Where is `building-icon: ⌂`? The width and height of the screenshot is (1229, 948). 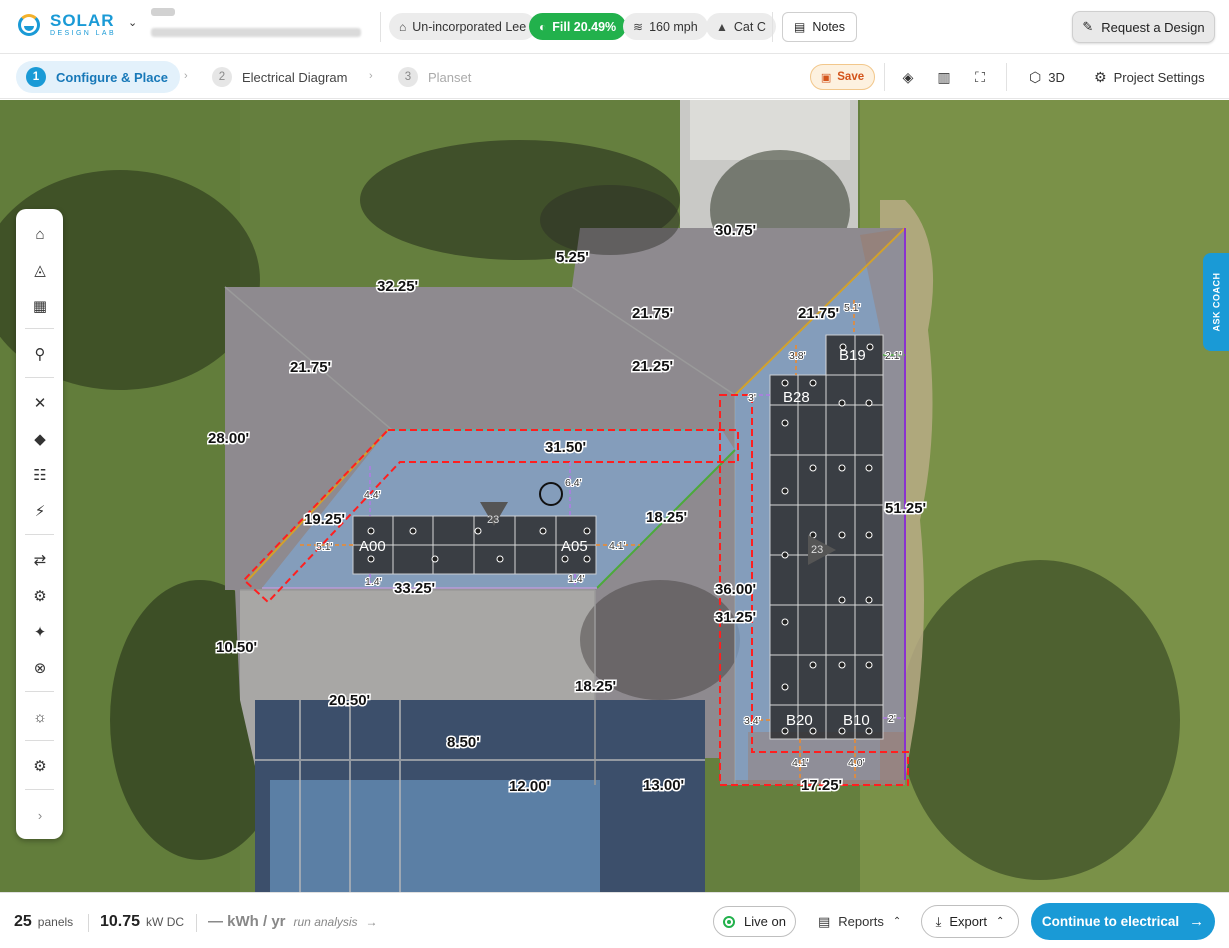
building-icon: ⌂ is located at coordinates (403, 26).